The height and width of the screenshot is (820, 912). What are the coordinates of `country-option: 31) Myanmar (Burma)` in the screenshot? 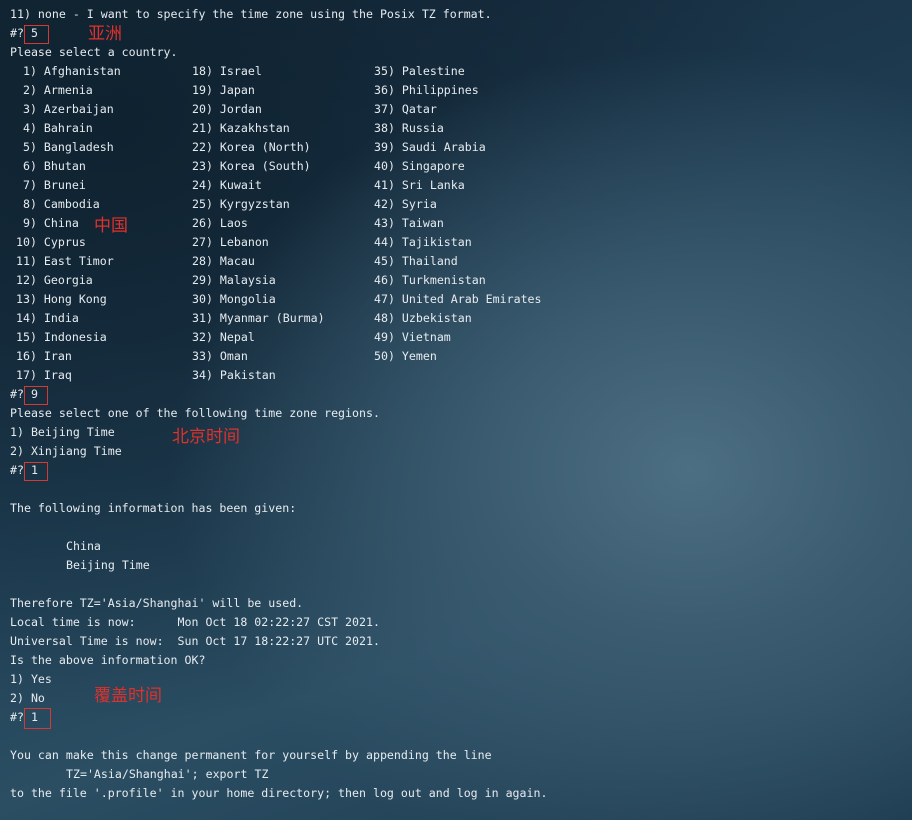 It's located at (258, 318).